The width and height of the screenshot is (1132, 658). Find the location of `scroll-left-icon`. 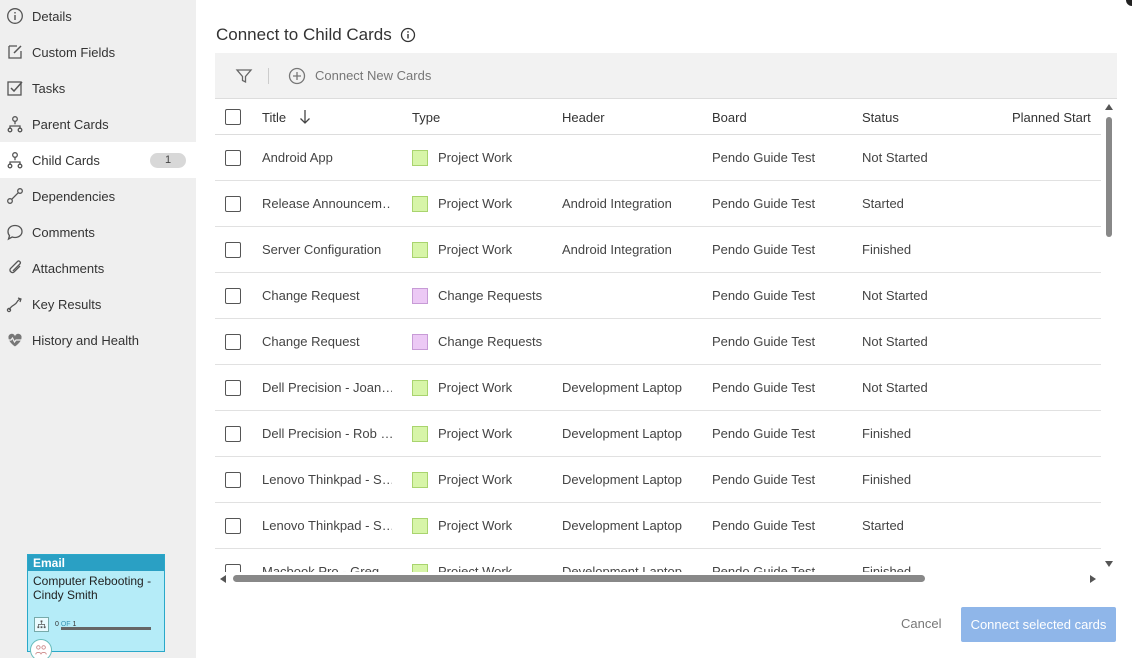

scroll-left-icon is located at coordinates (223, 579).